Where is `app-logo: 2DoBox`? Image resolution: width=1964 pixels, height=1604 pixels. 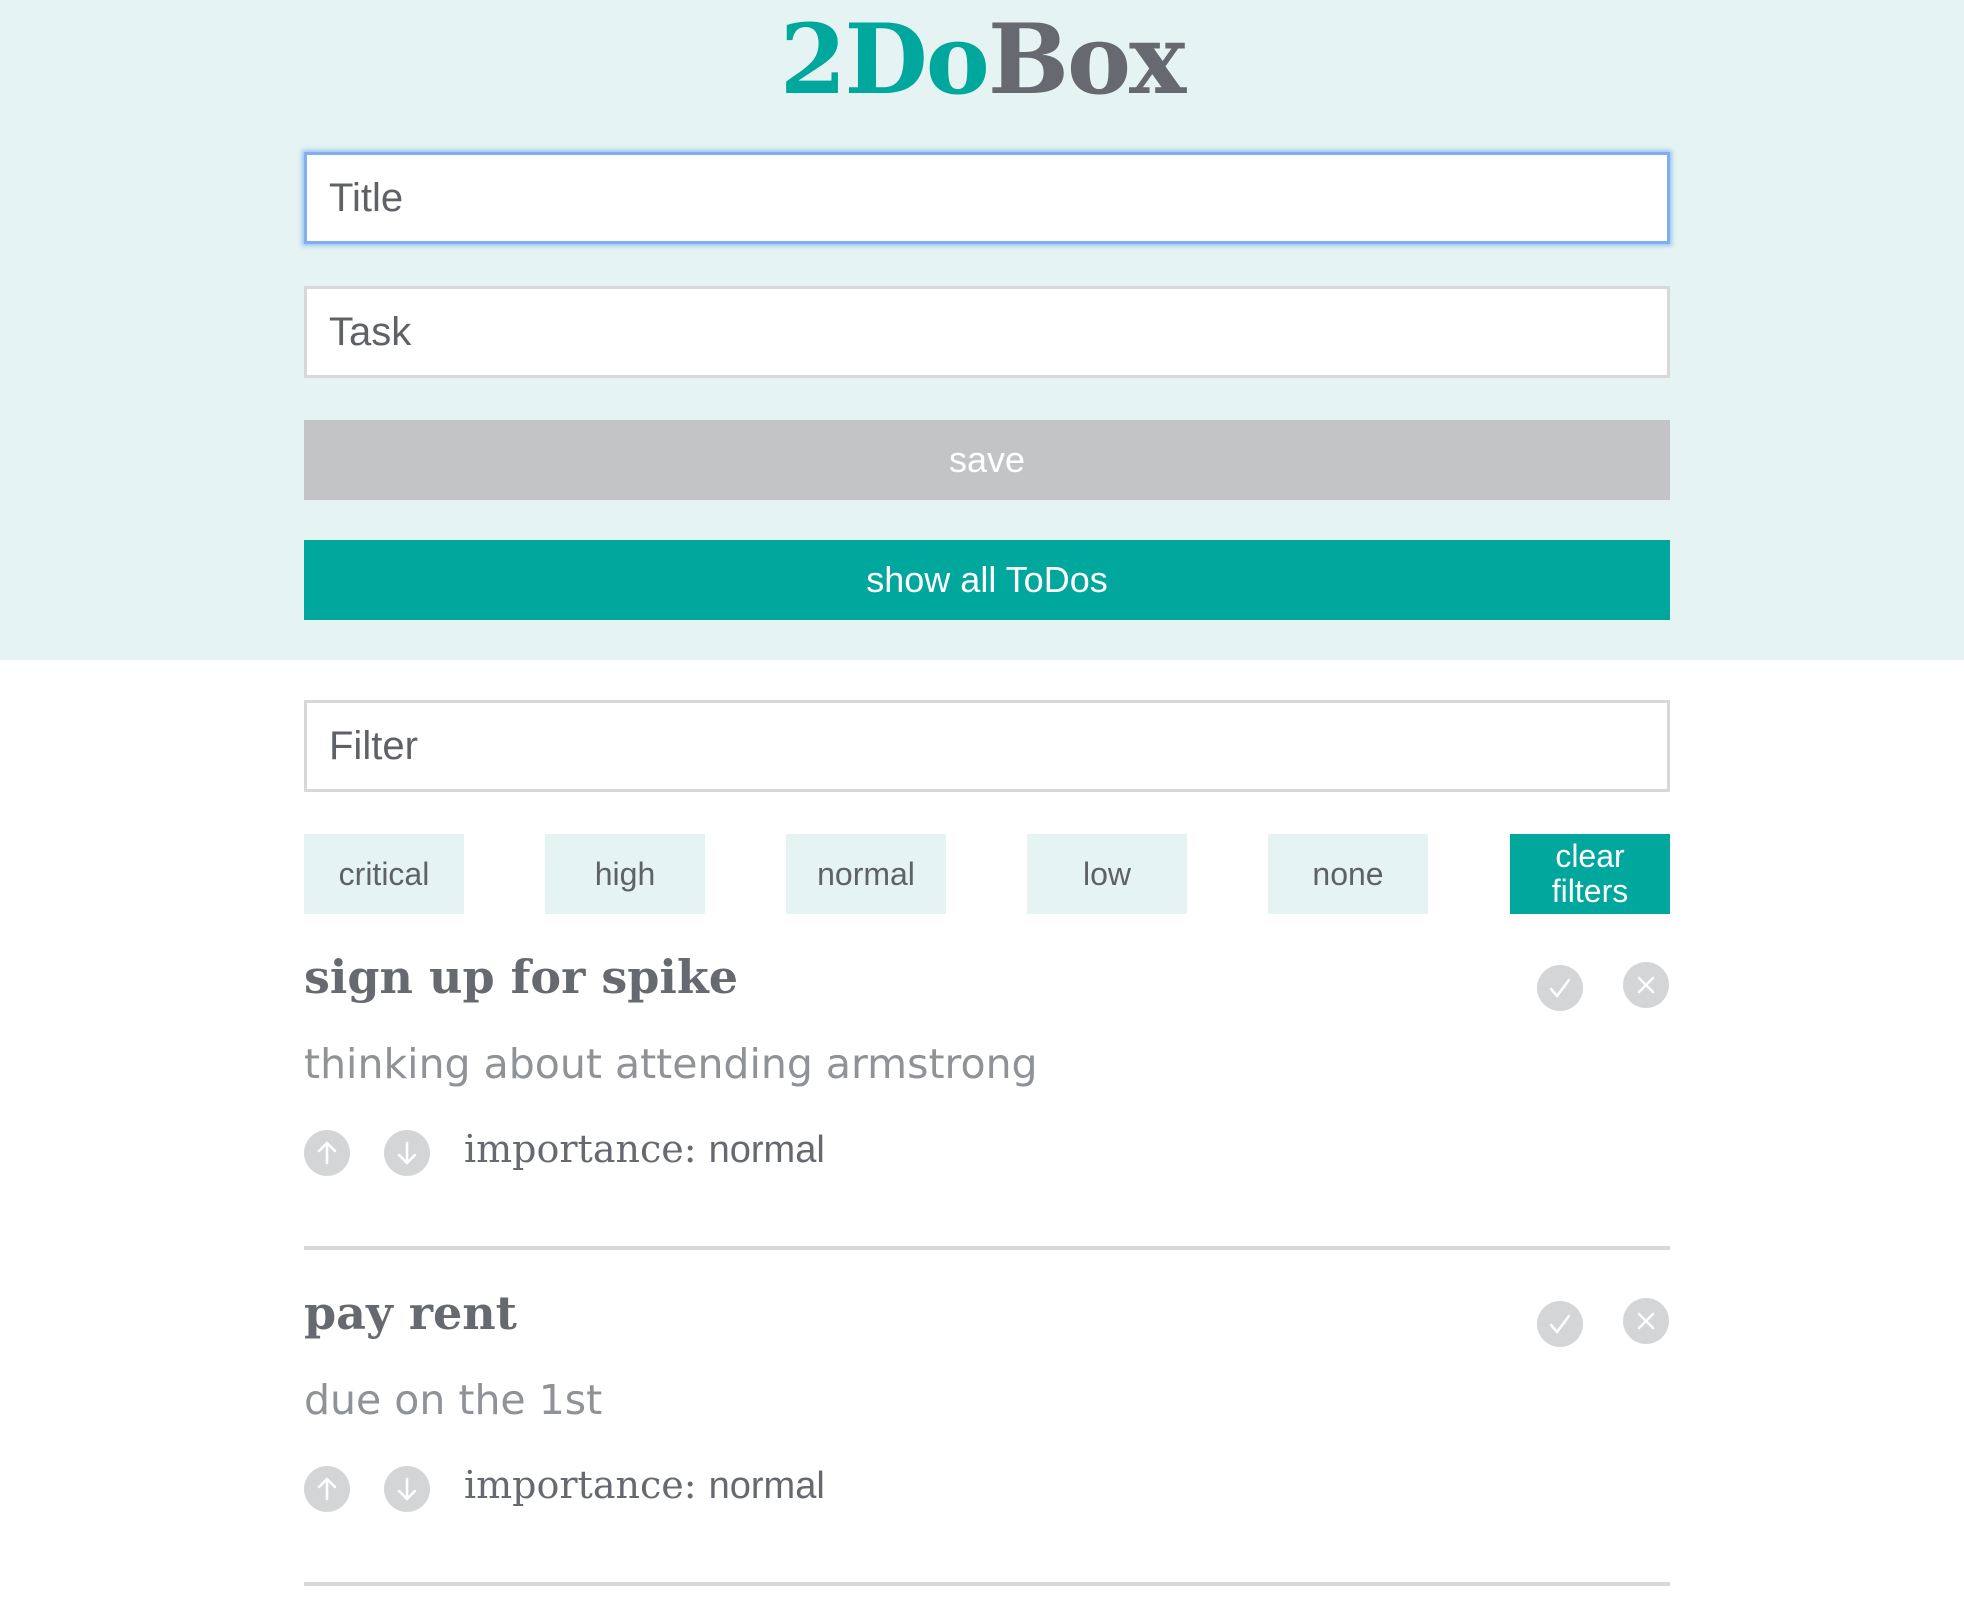 app-logo: 2DoBox is located at coordinates (982, 65).